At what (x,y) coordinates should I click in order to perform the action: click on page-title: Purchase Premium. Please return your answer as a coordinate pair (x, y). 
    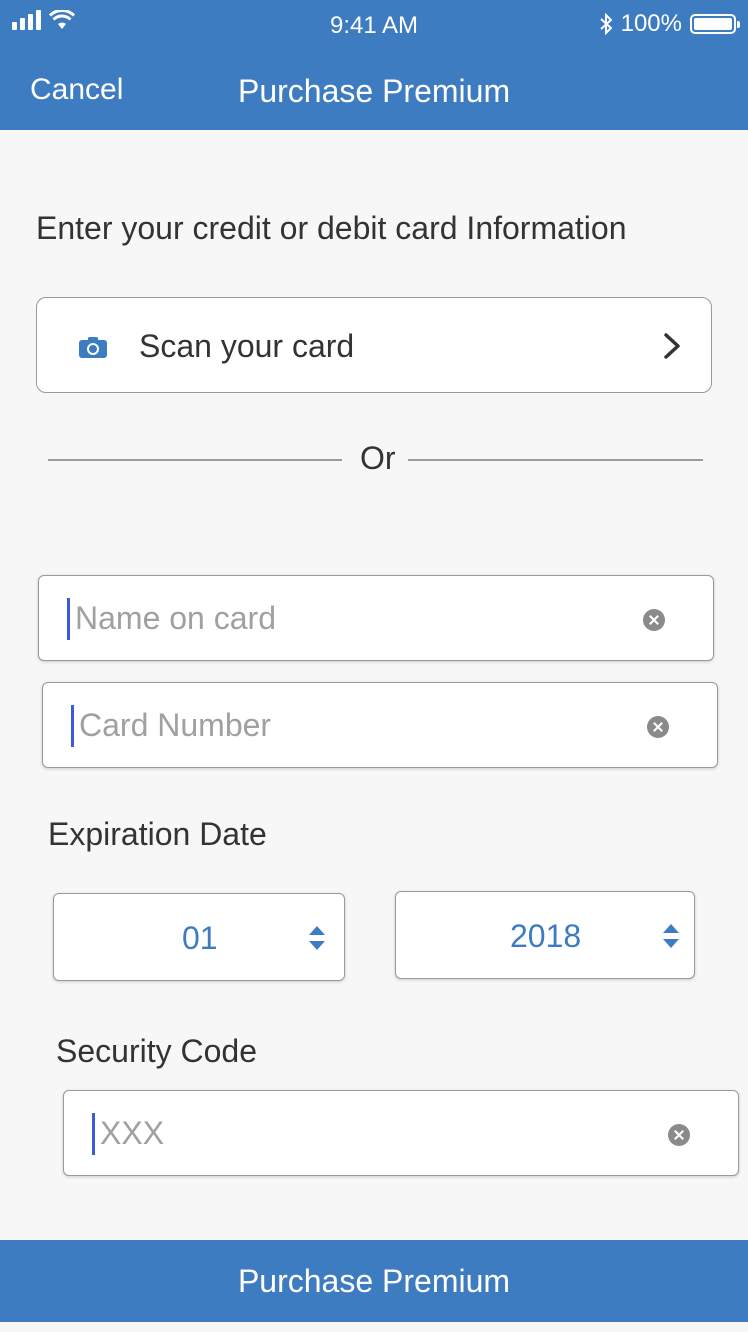
    Looking at the image, I should click on (374, 91).